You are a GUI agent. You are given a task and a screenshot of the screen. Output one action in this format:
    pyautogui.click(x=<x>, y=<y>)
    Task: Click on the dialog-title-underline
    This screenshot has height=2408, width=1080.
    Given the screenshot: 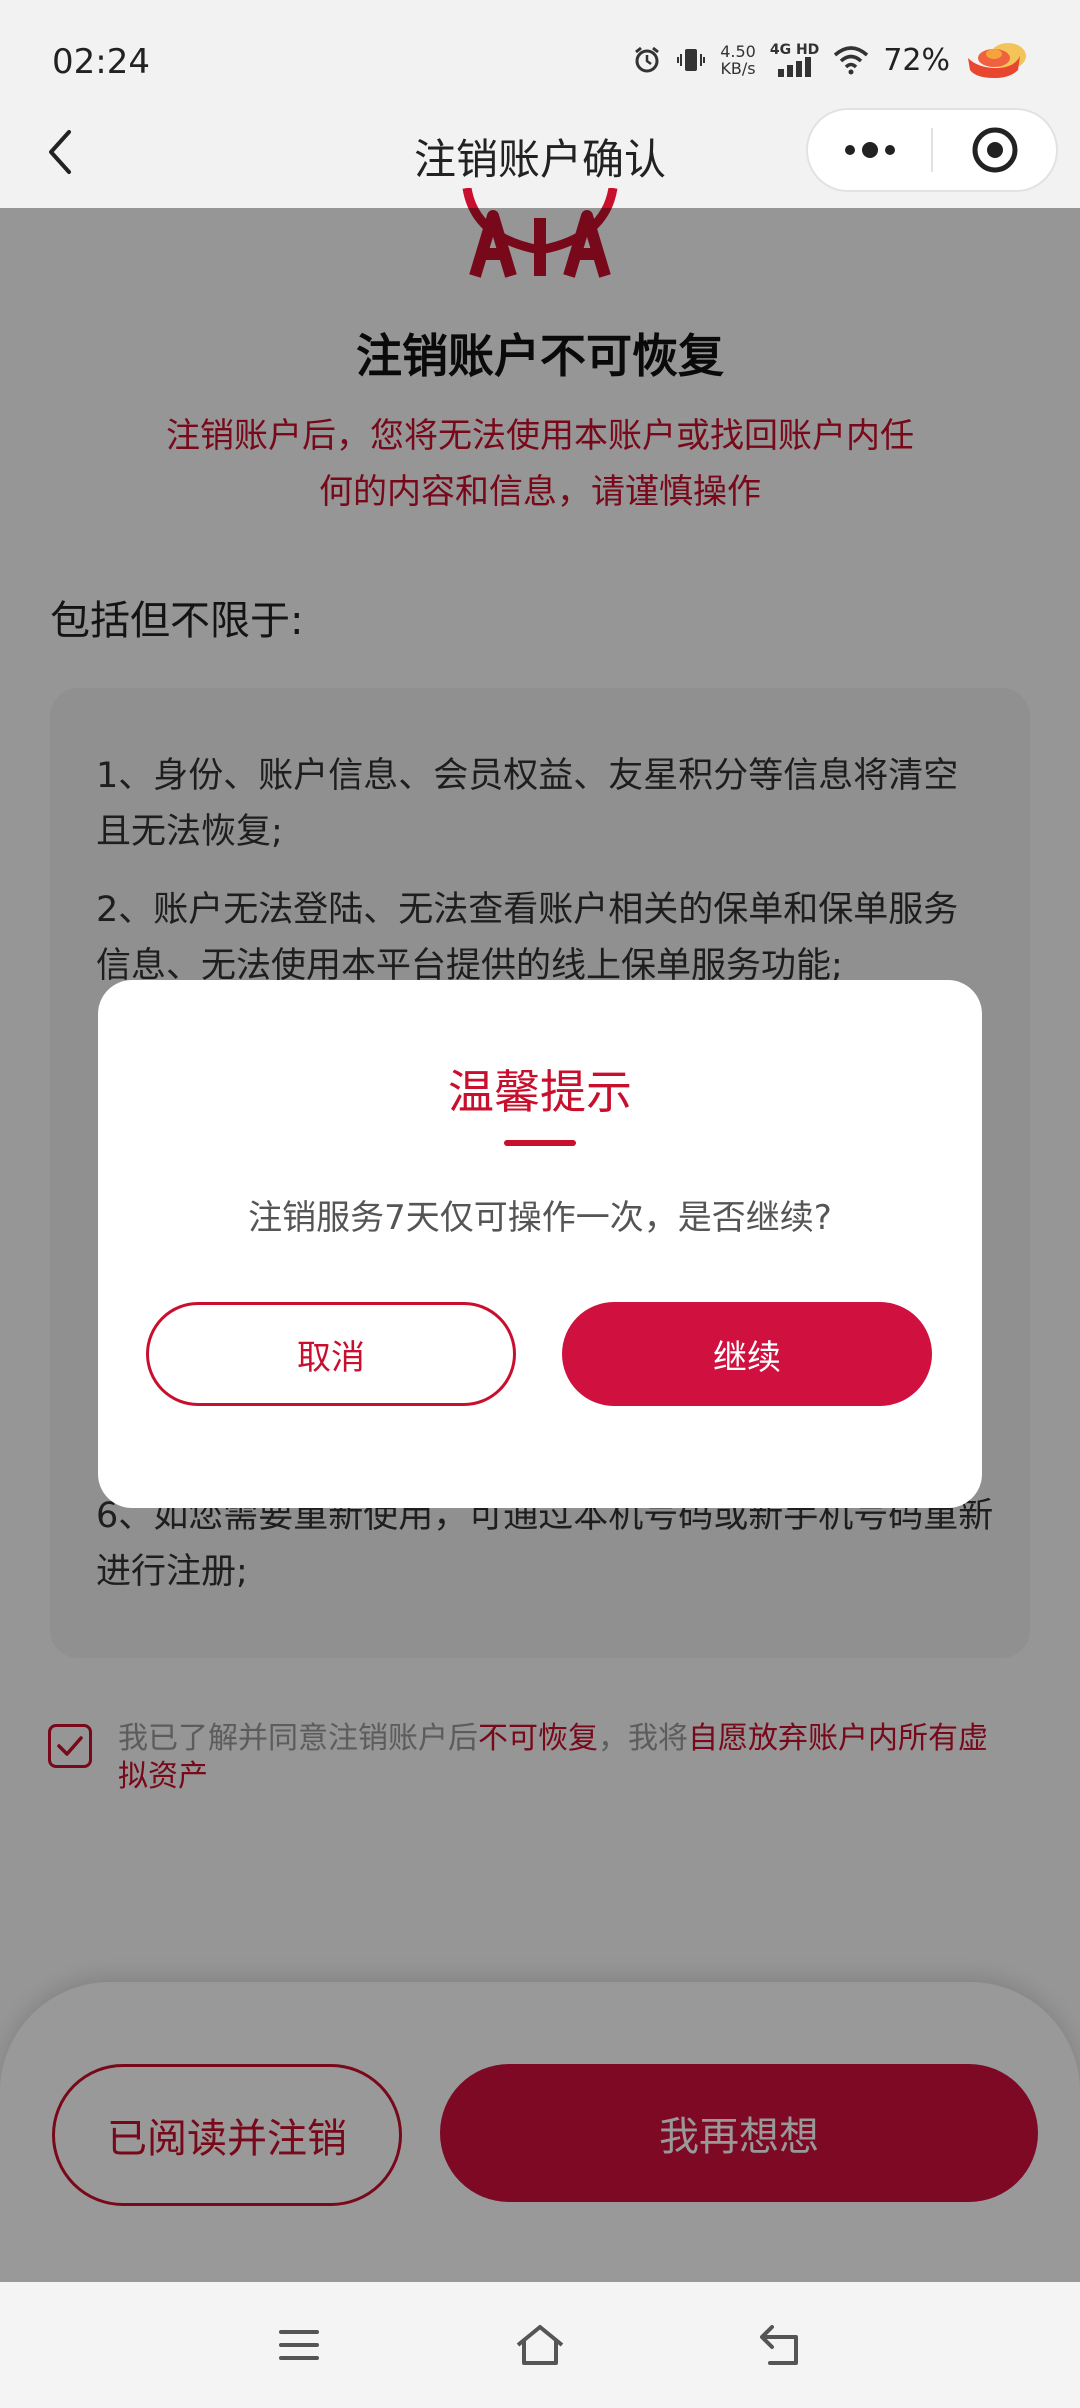 What is the action you would take?
    pyautogui.click(x=540, y=1143)
    